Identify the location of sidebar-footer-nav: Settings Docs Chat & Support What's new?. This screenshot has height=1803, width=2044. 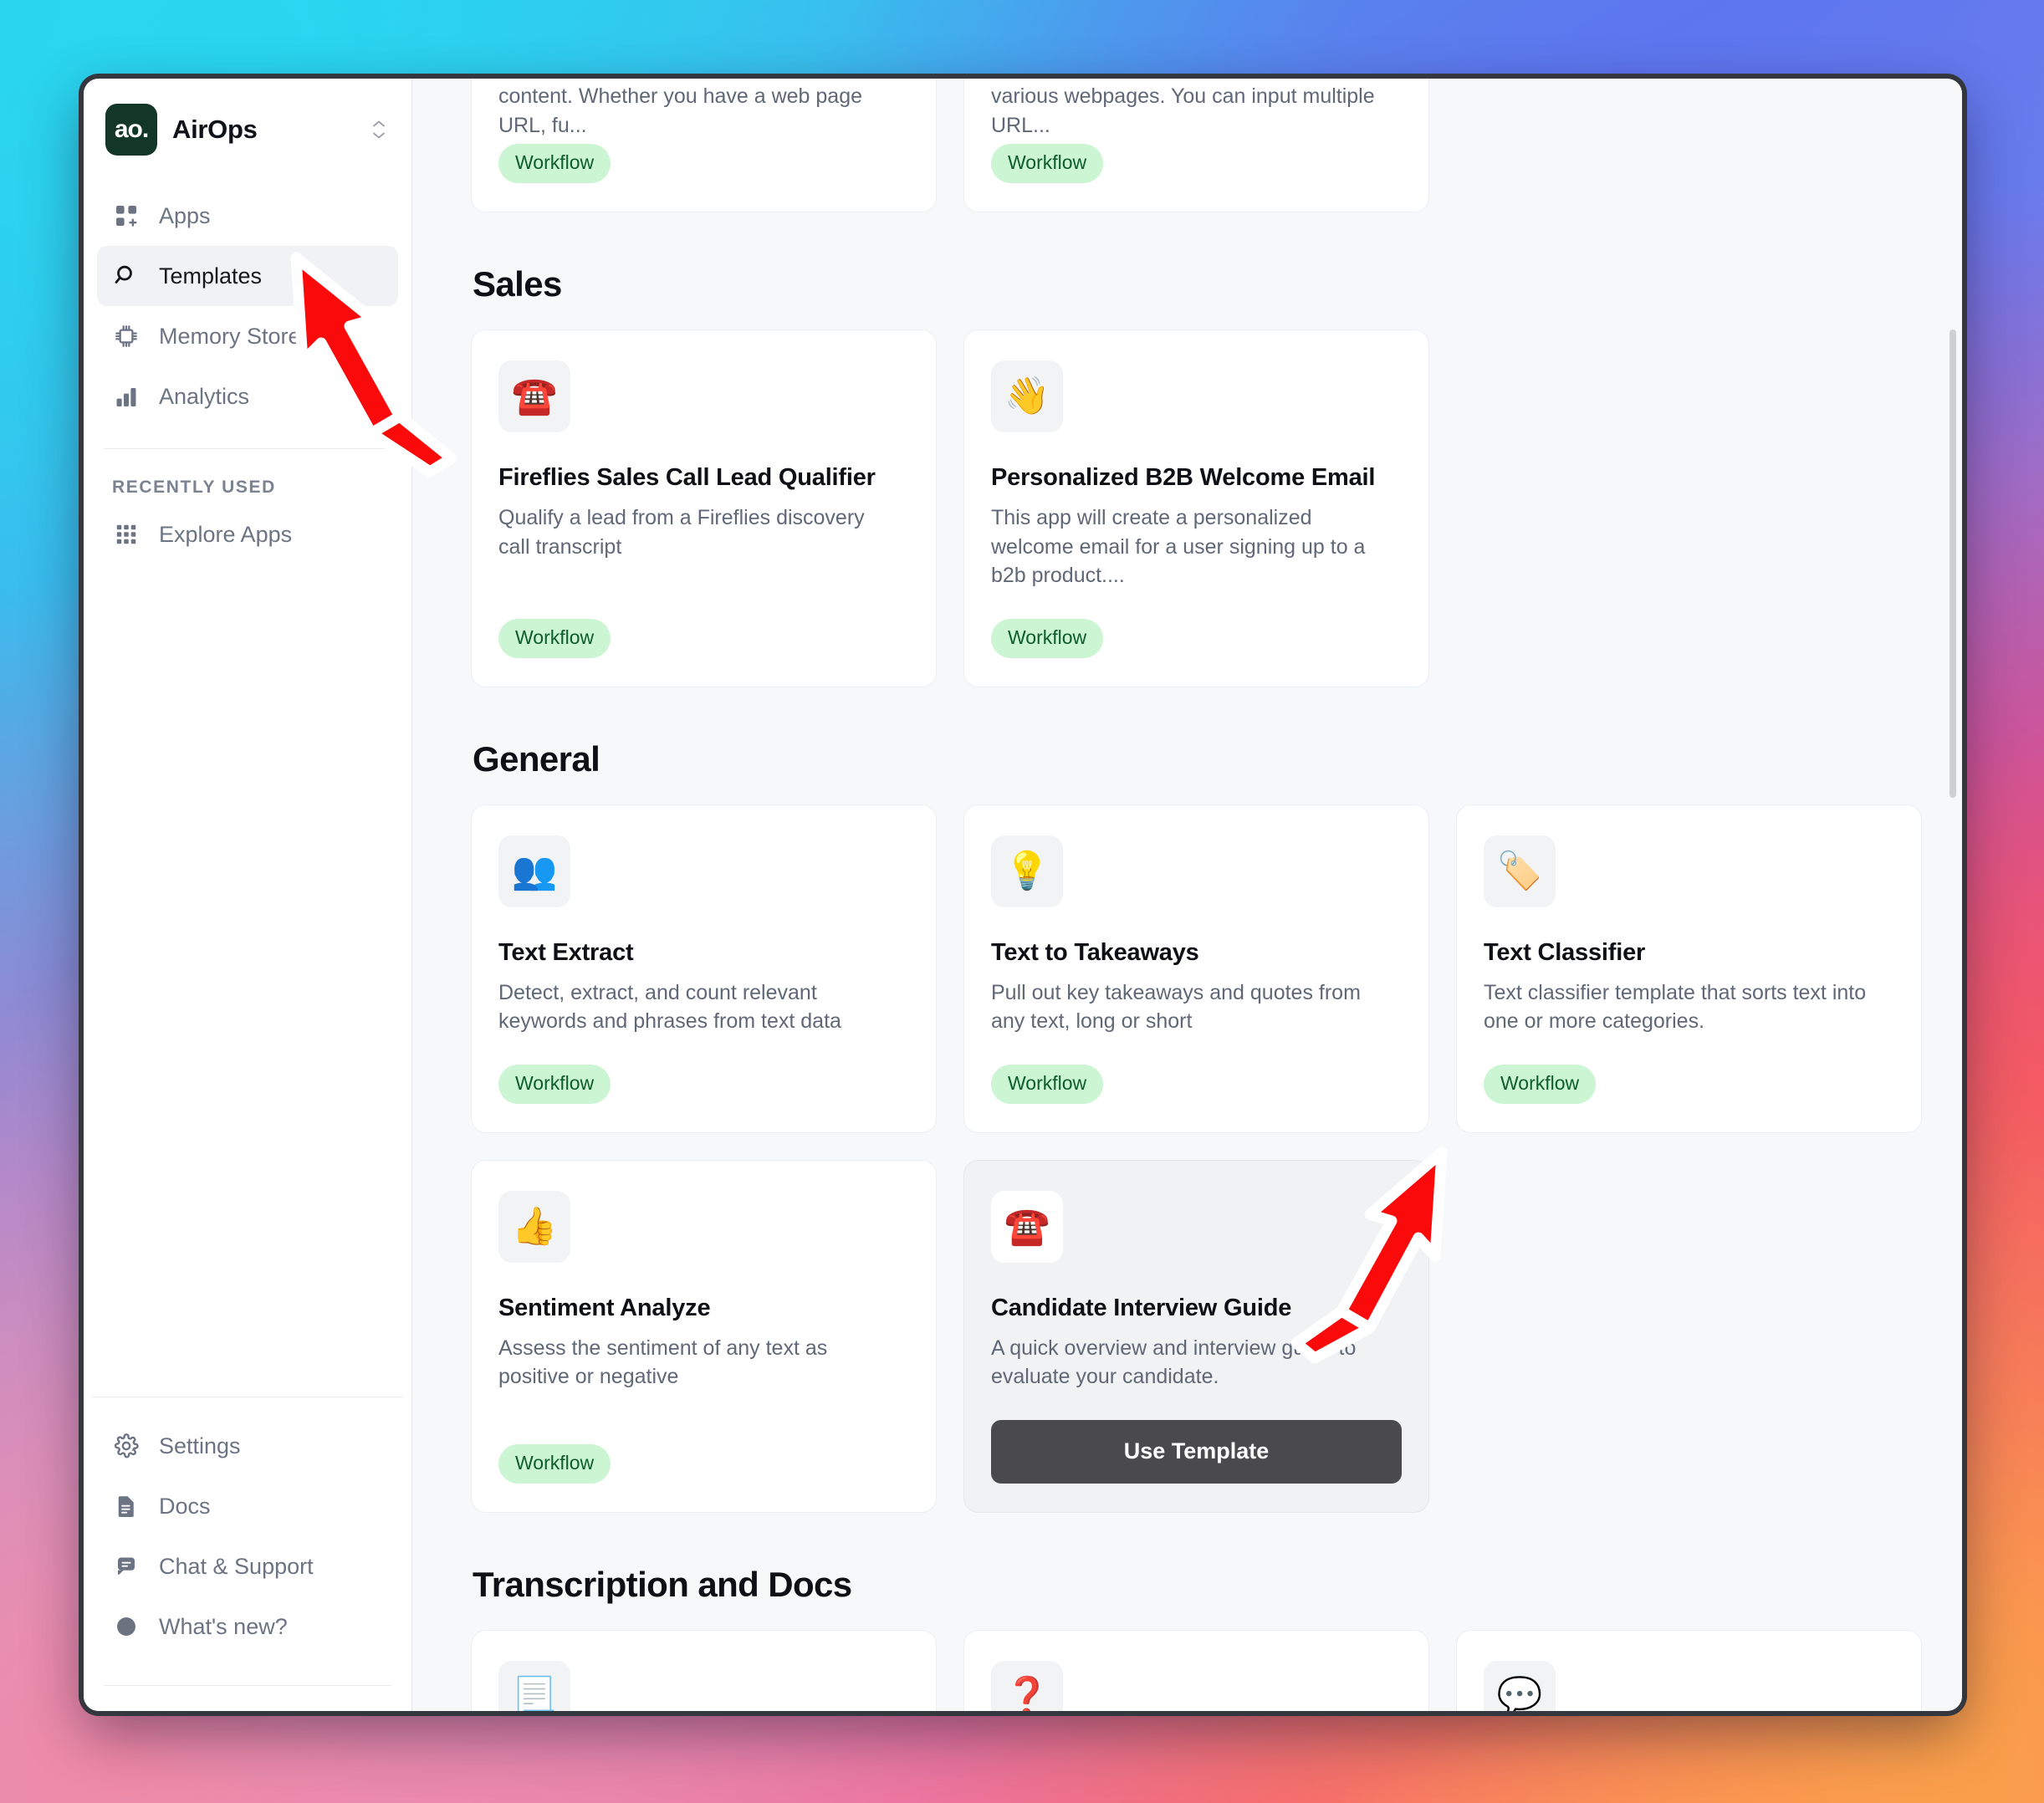
(247, 1544).